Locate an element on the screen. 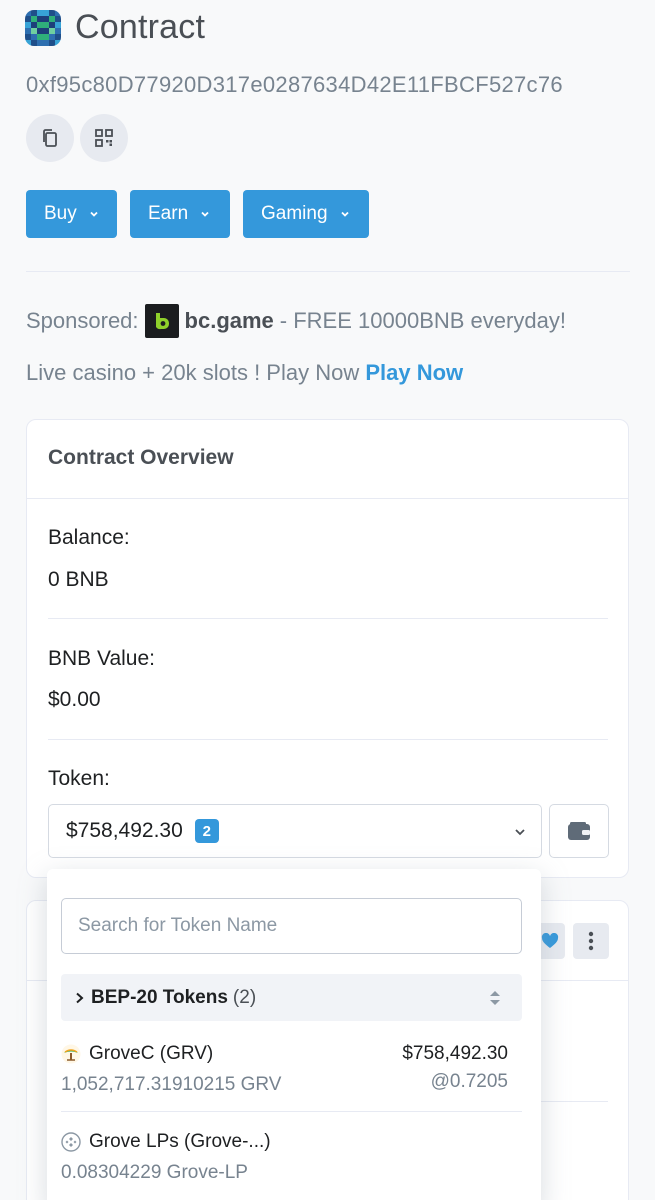 The height and width of the screenshot is (1200, 655). bep20-group-header: BEP-20 Tokens (2) is located at coordinates (291, 997).